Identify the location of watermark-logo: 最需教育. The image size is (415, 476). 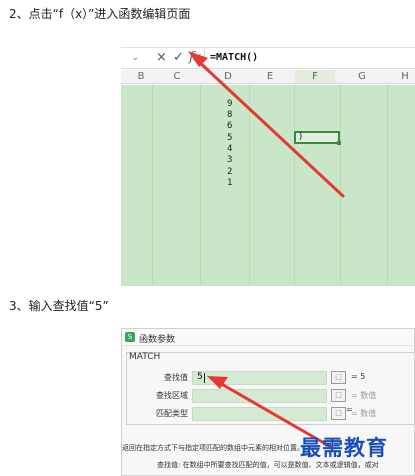
(344, 447).